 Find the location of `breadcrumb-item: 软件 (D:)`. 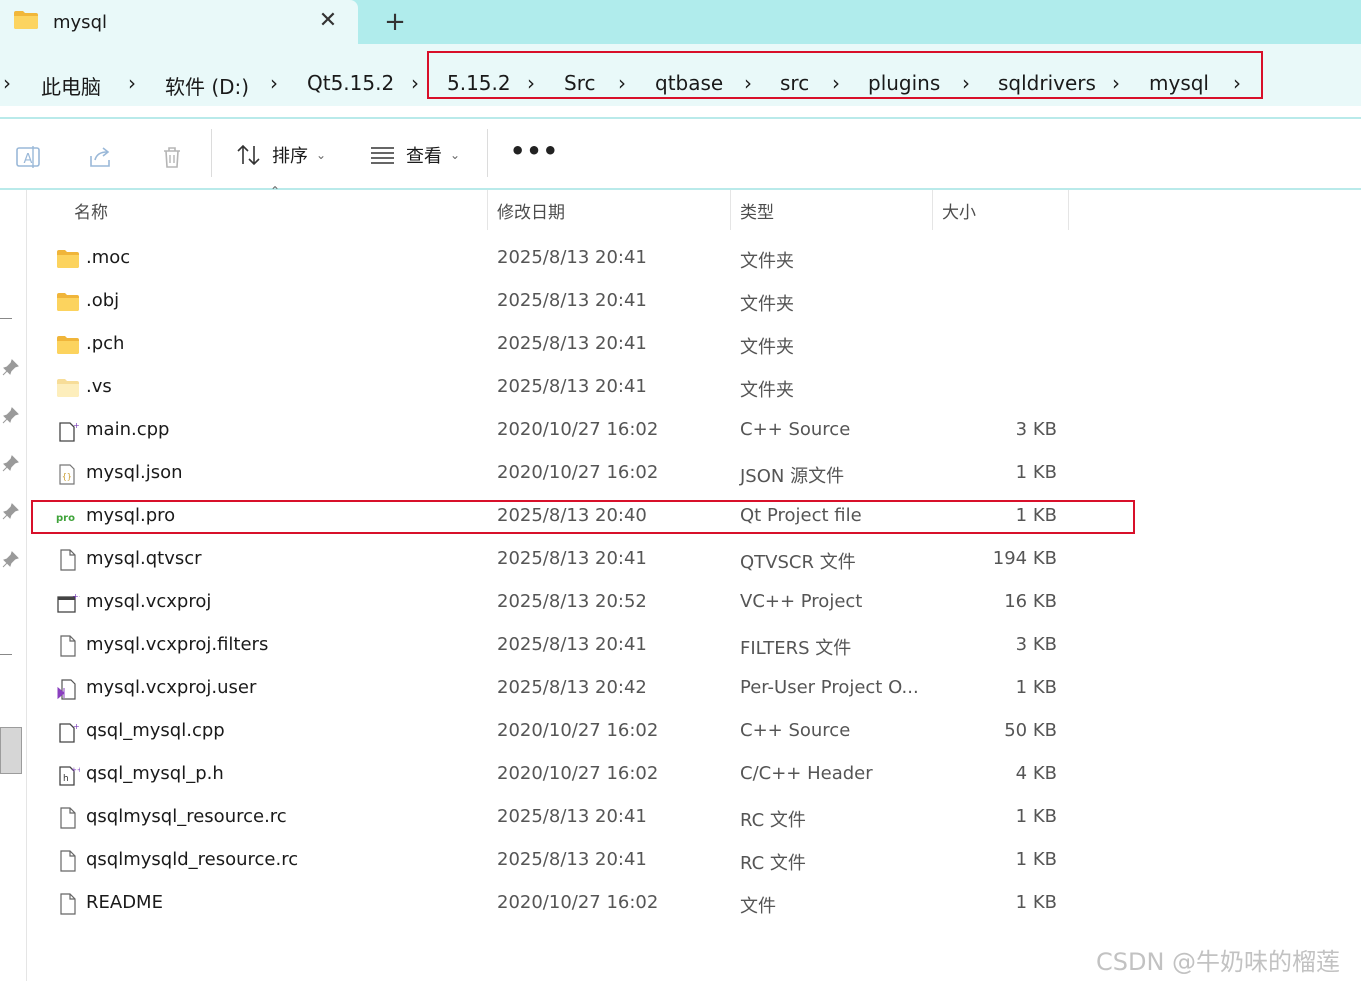

breadcrumb-item: 软件 (D:) is located at coordinates (207, 85).